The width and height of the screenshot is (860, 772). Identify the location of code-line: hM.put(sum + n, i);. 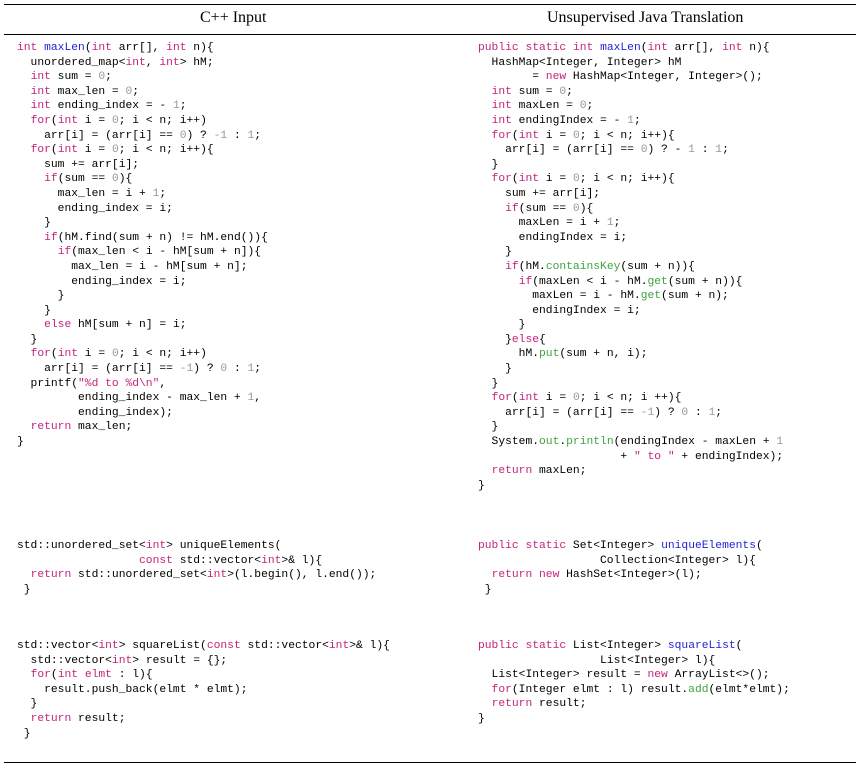
(563, 354).